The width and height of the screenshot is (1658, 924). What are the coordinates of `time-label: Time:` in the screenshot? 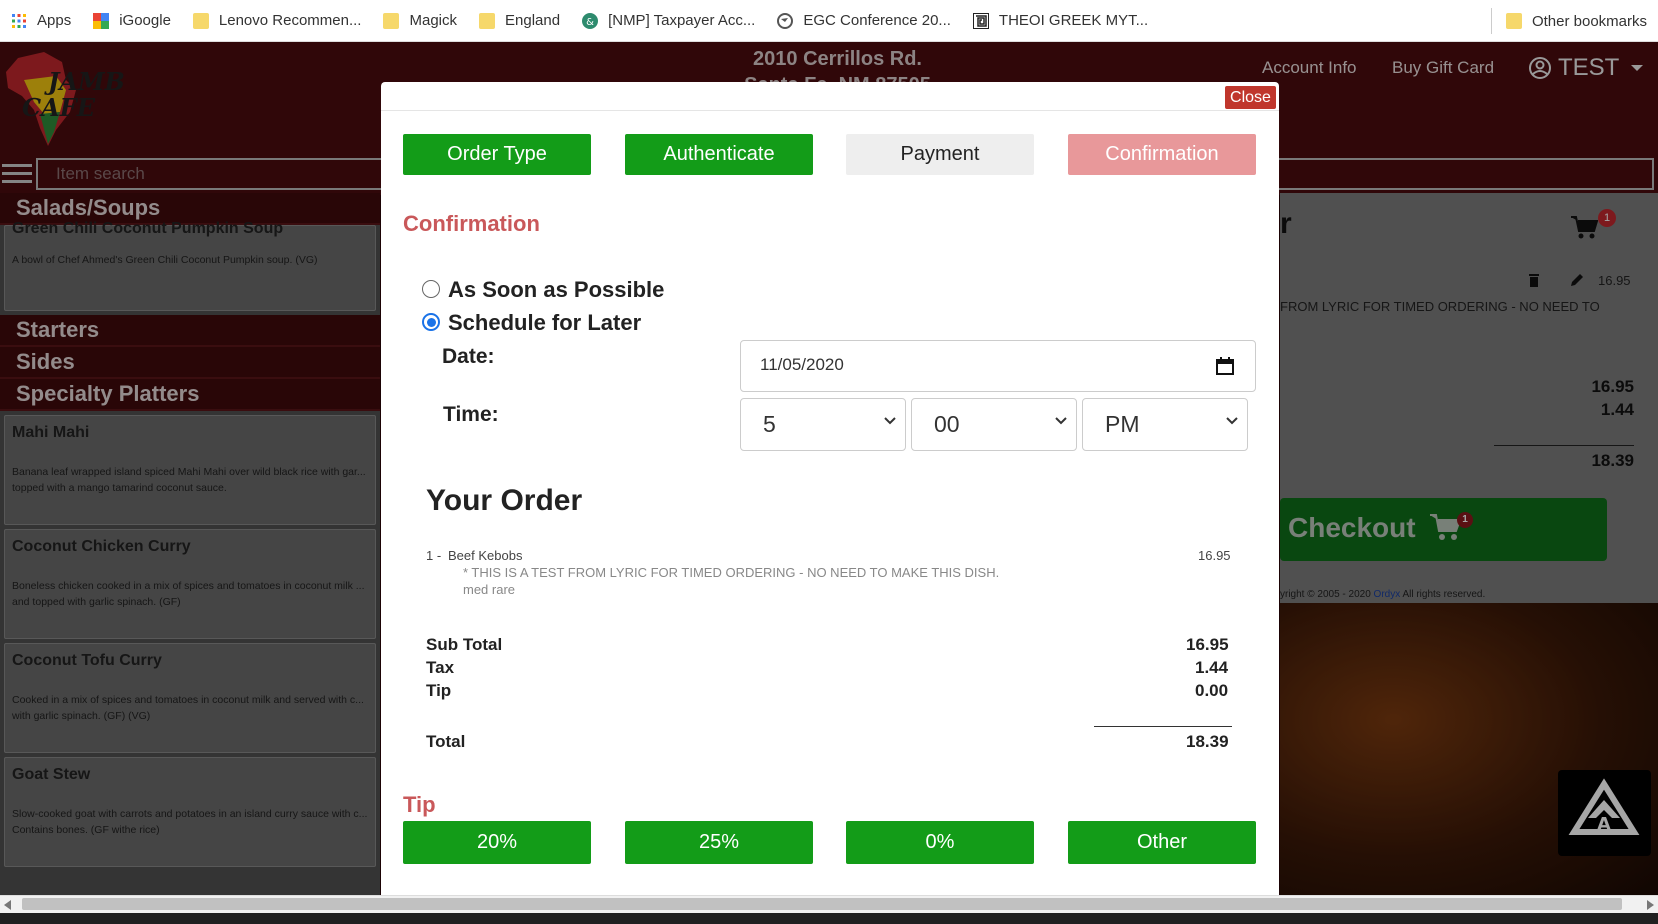 It's located at (471, 414).